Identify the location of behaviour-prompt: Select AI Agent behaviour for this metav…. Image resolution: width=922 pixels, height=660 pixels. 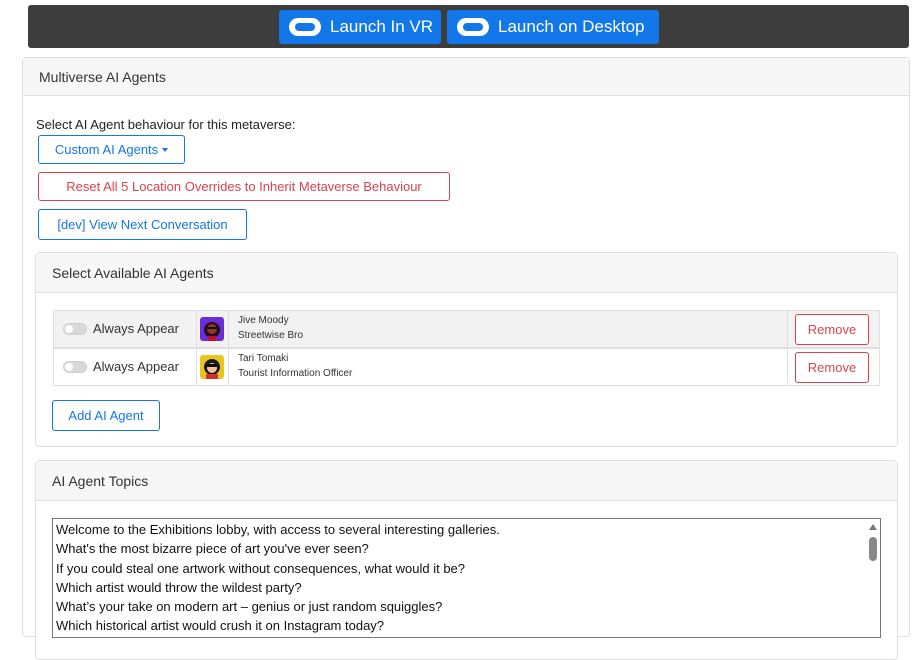
(166, 124).